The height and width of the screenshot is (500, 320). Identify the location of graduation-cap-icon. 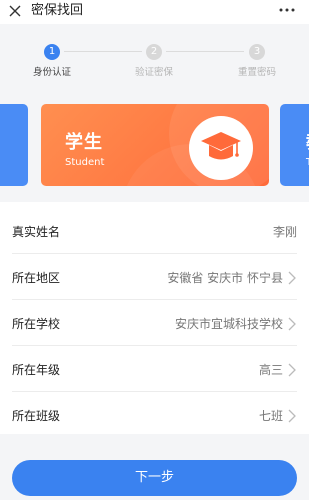
(221, 148).